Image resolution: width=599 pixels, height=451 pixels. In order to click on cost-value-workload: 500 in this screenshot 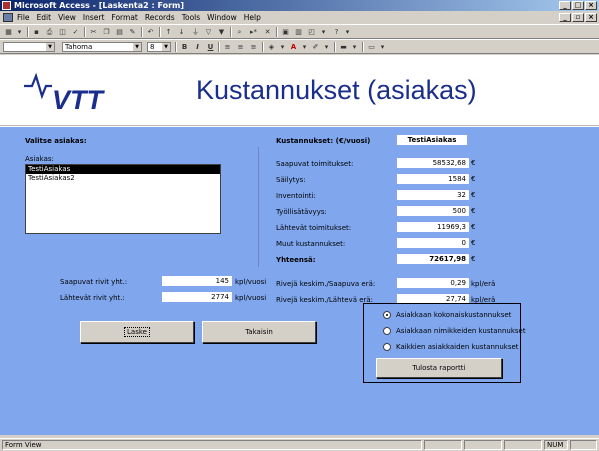, I will do `click(433, 211)`.